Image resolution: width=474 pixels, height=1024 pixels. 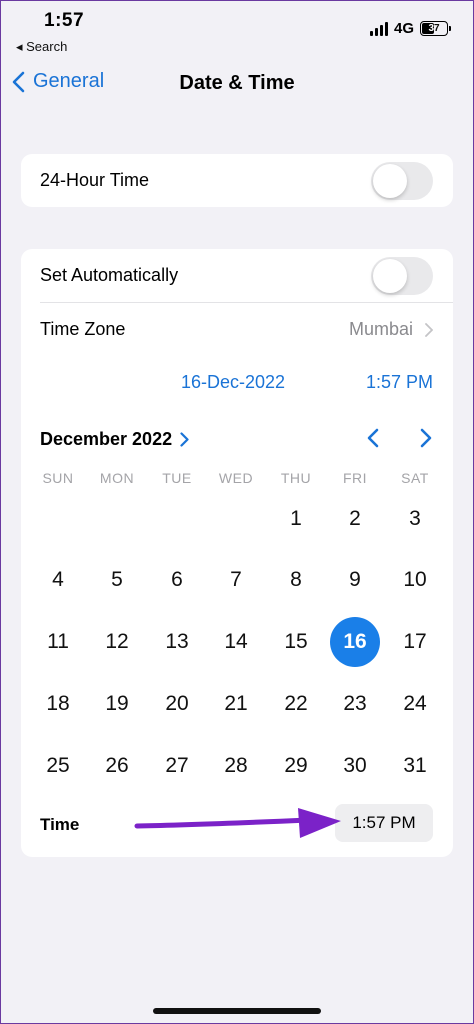 I want to click on hour24-card: 24-Hour Time, so click(x=237, y=180).